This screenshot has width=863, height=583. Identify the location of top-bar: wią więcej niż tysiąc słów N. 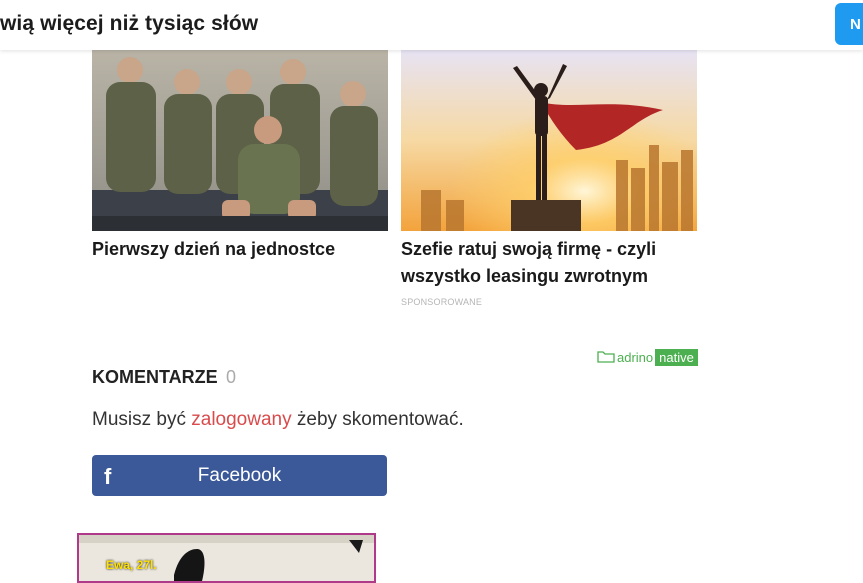
(431, 25).